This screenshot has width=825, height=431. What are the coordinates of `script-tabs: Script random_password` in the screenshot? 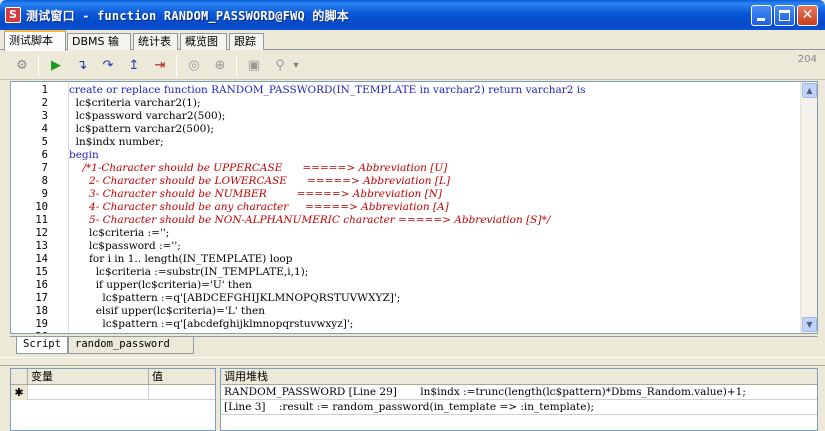 It's located at (414, 346).